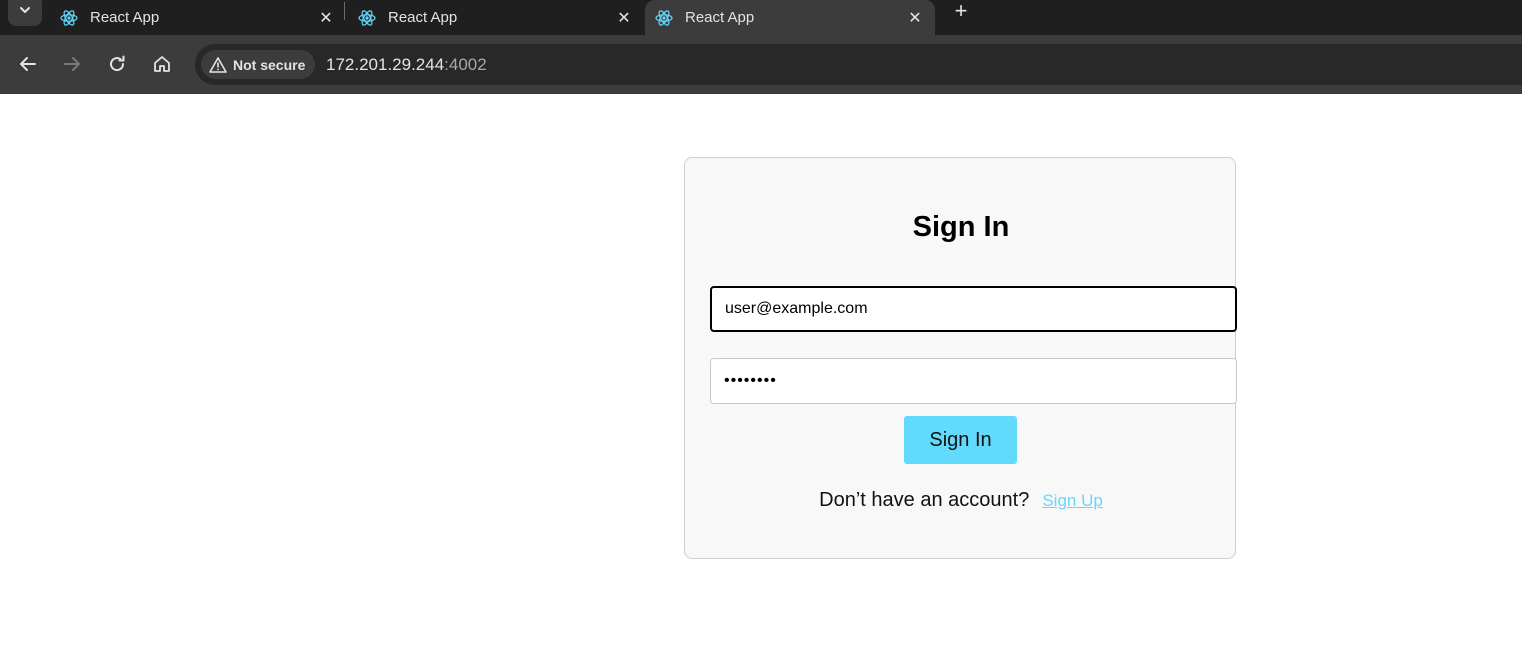 The width and height of the screenshot is (1522, 645). What do you see at coordinates (344, 11) in the screenshot?
I see `tab-separator` at bounding box center [344, 11].